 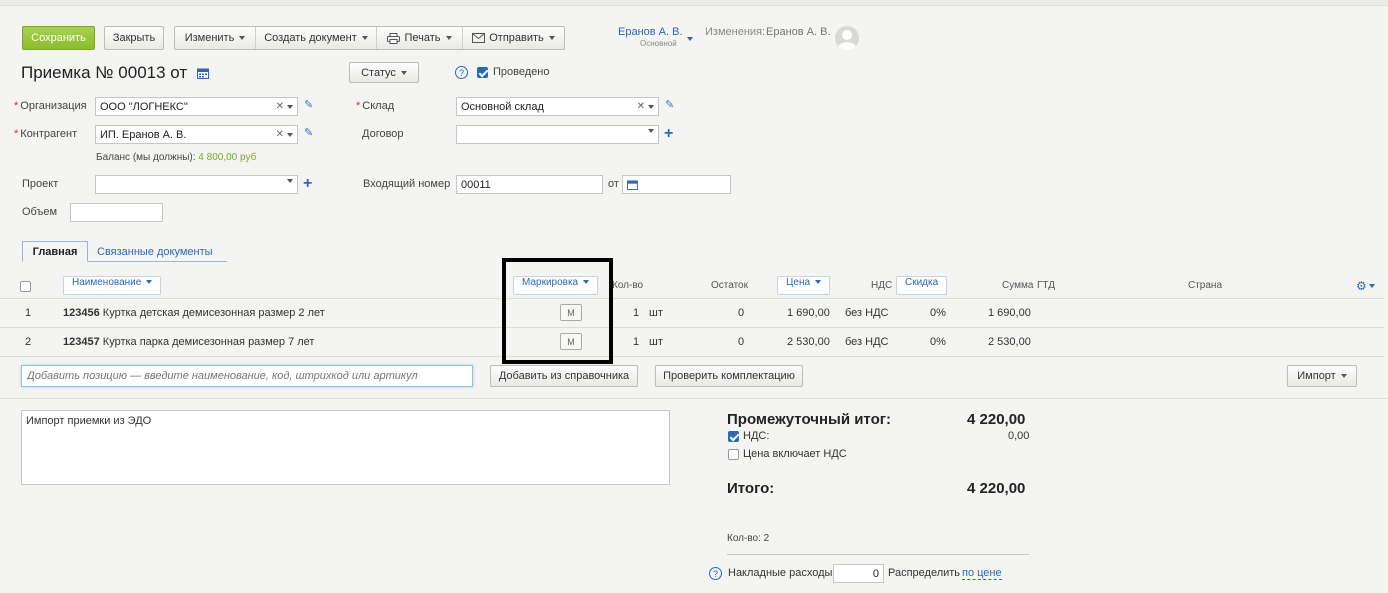 What do you see at coordinates (196, 106) in the screenshot?
I see `org-select: ООО "ЛОГНЕКС" ✕` at bounding box center [196, 106].